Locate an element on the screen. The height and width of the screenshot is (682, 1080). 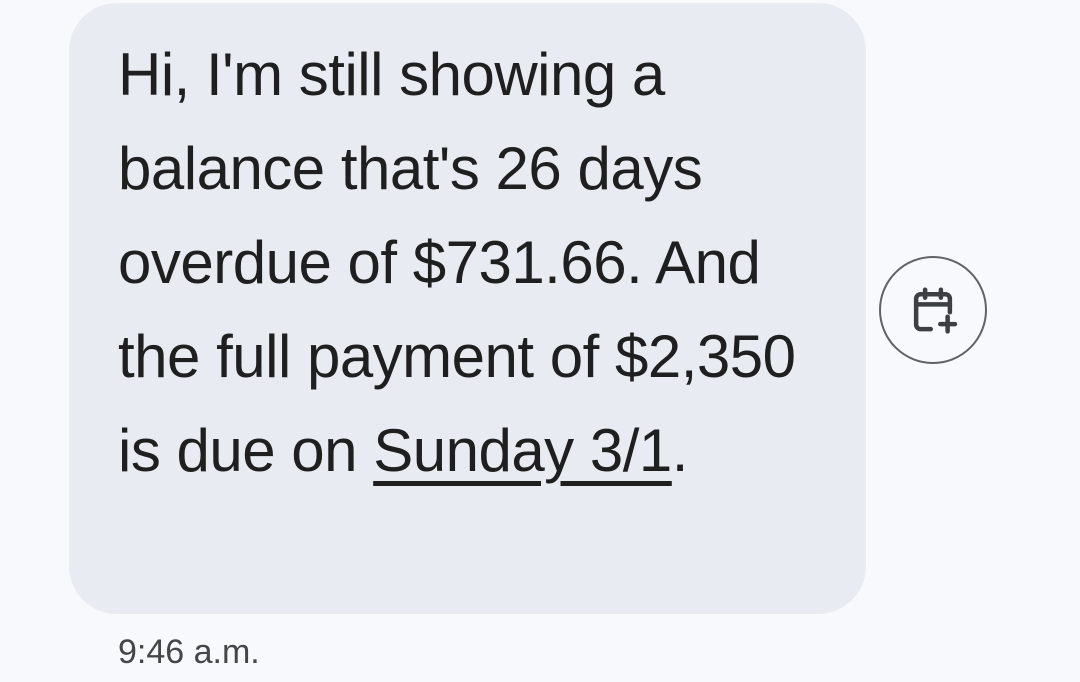
calendar-add-icon is located at coordinates (933, 310).